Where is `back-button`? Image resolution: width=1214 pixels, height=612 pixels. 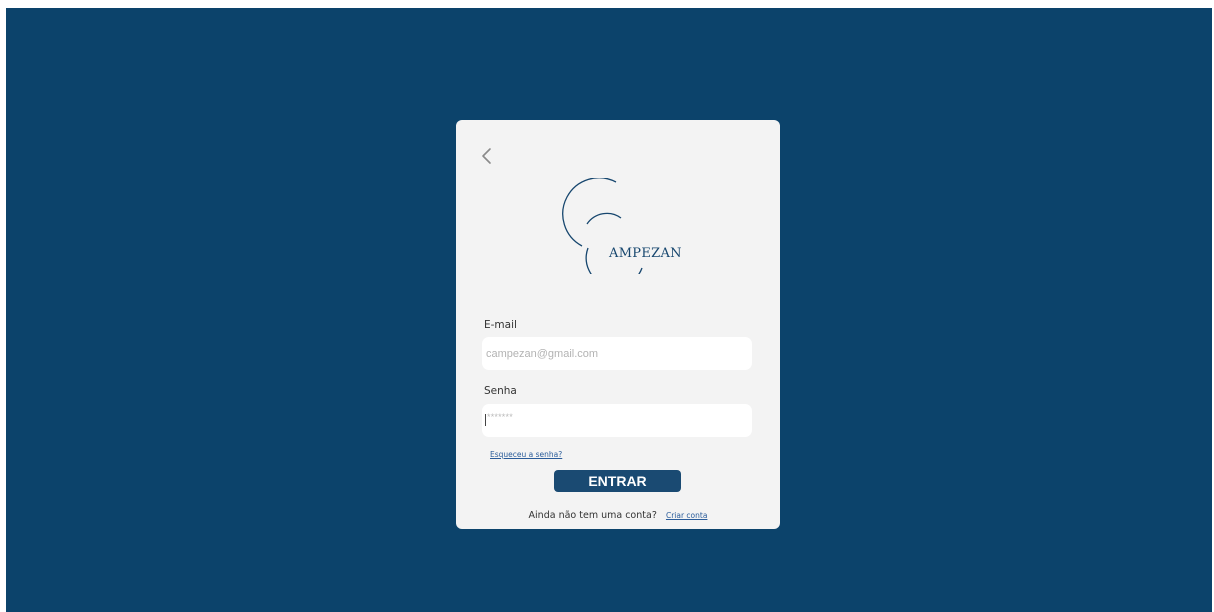 back-button is located at coordinates (487, 156).